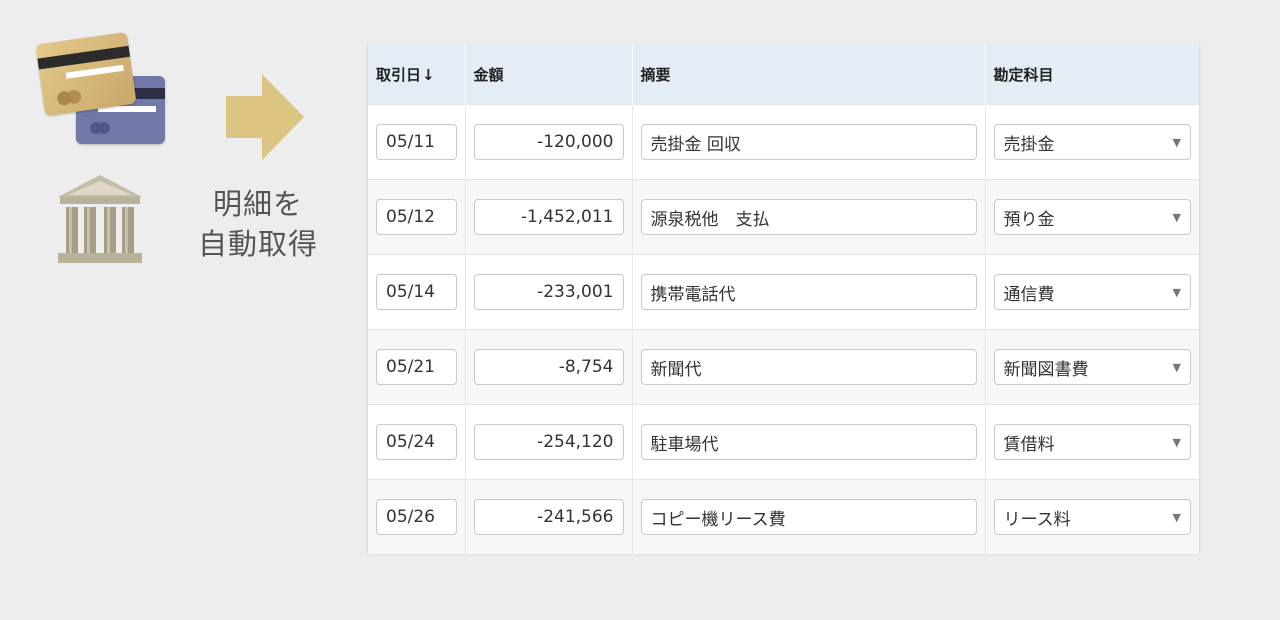  I want to click on date-input: 05/11, so click(416, 142).